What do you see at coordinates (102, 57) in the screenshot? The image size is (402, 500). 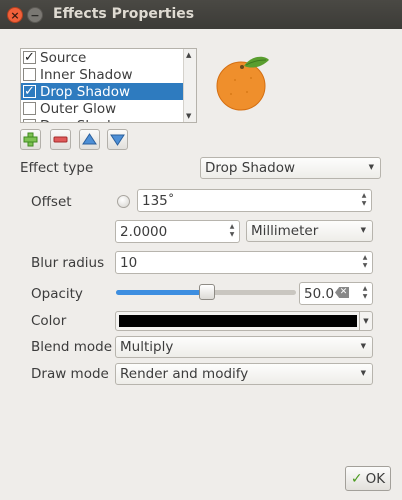 I see `effects-list-item: ✓ Source` at bounding box center [102, 57].